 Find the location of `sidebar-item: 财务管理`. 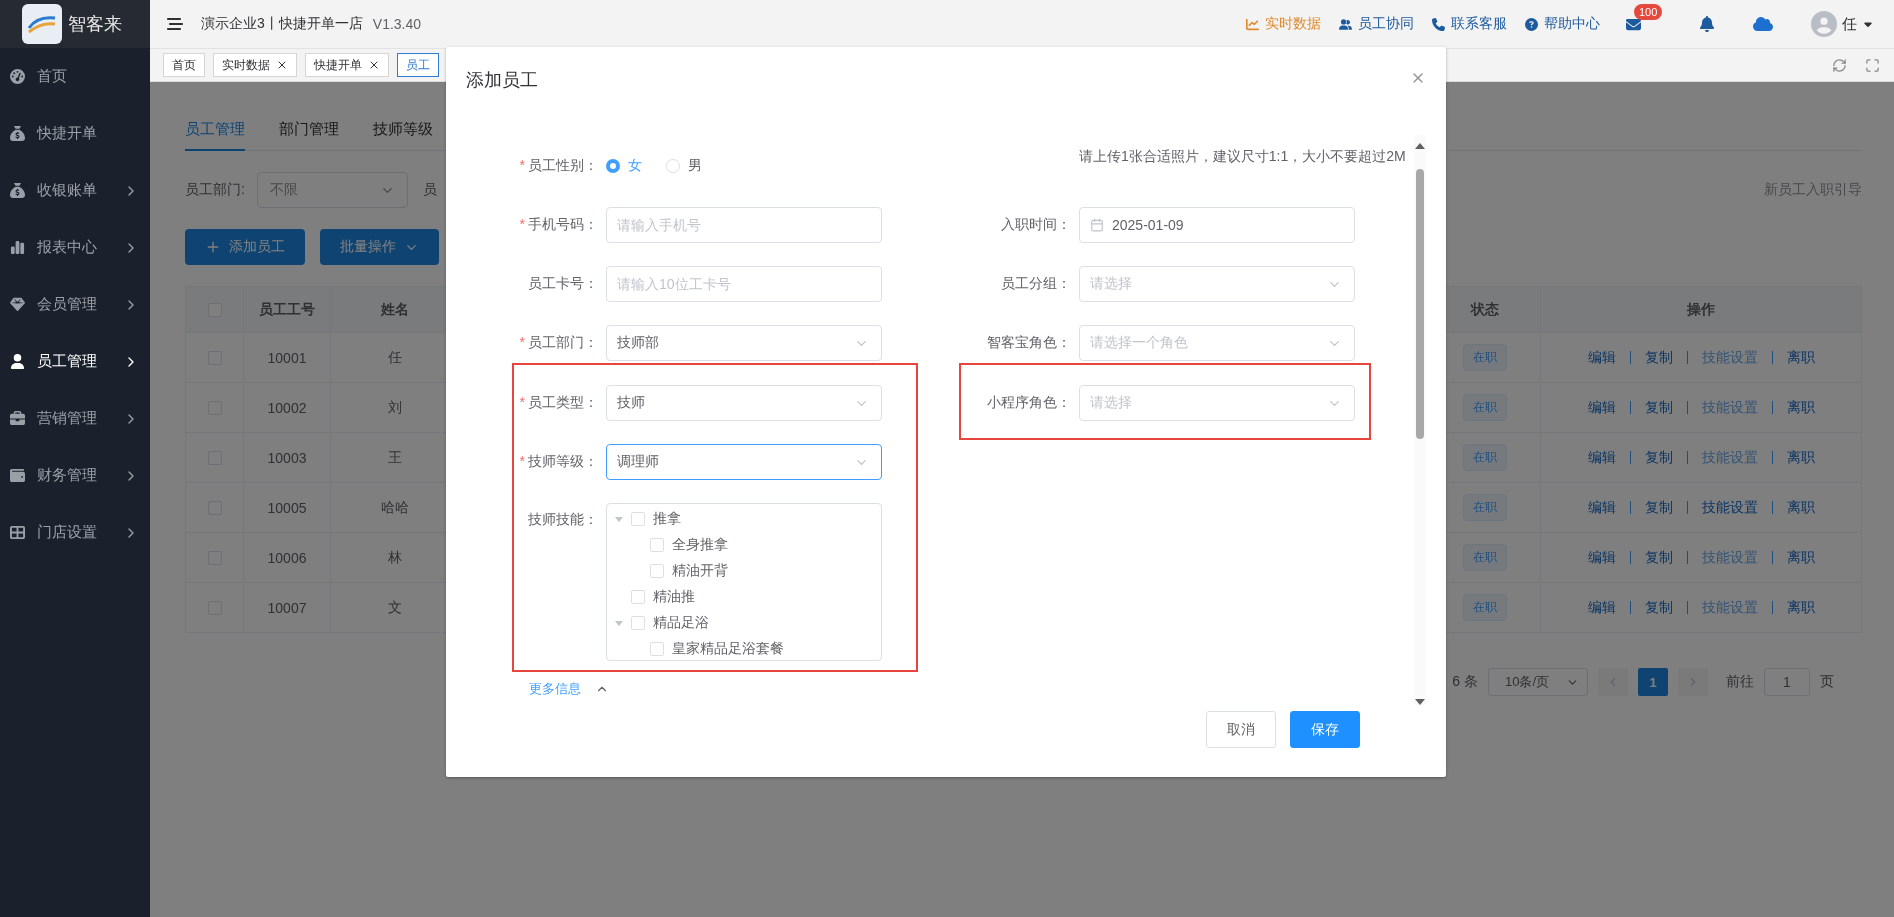

sidebar-item: 财务管理 is located at coordinates (75, 475).